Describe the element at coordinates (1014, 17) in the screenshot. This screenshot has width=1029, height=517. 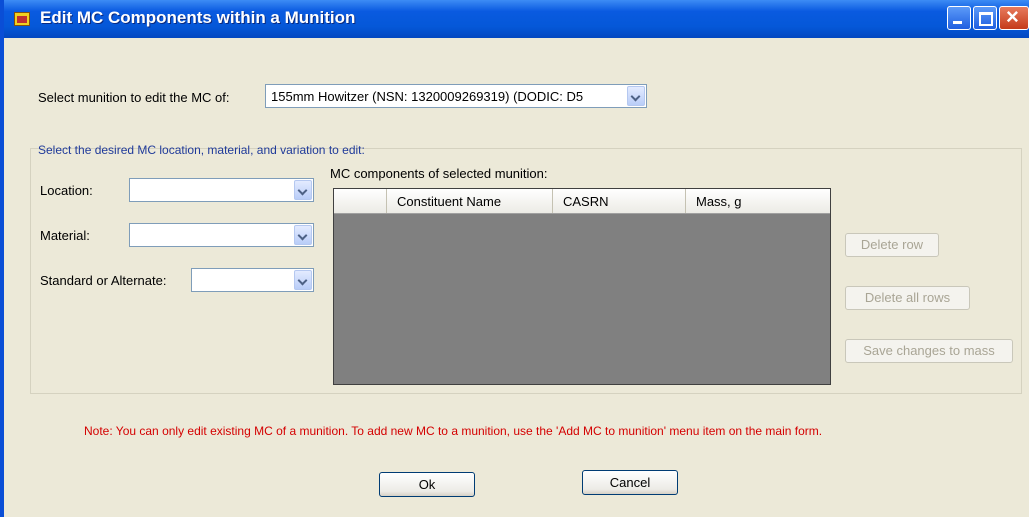
I see `close-button` at that location.